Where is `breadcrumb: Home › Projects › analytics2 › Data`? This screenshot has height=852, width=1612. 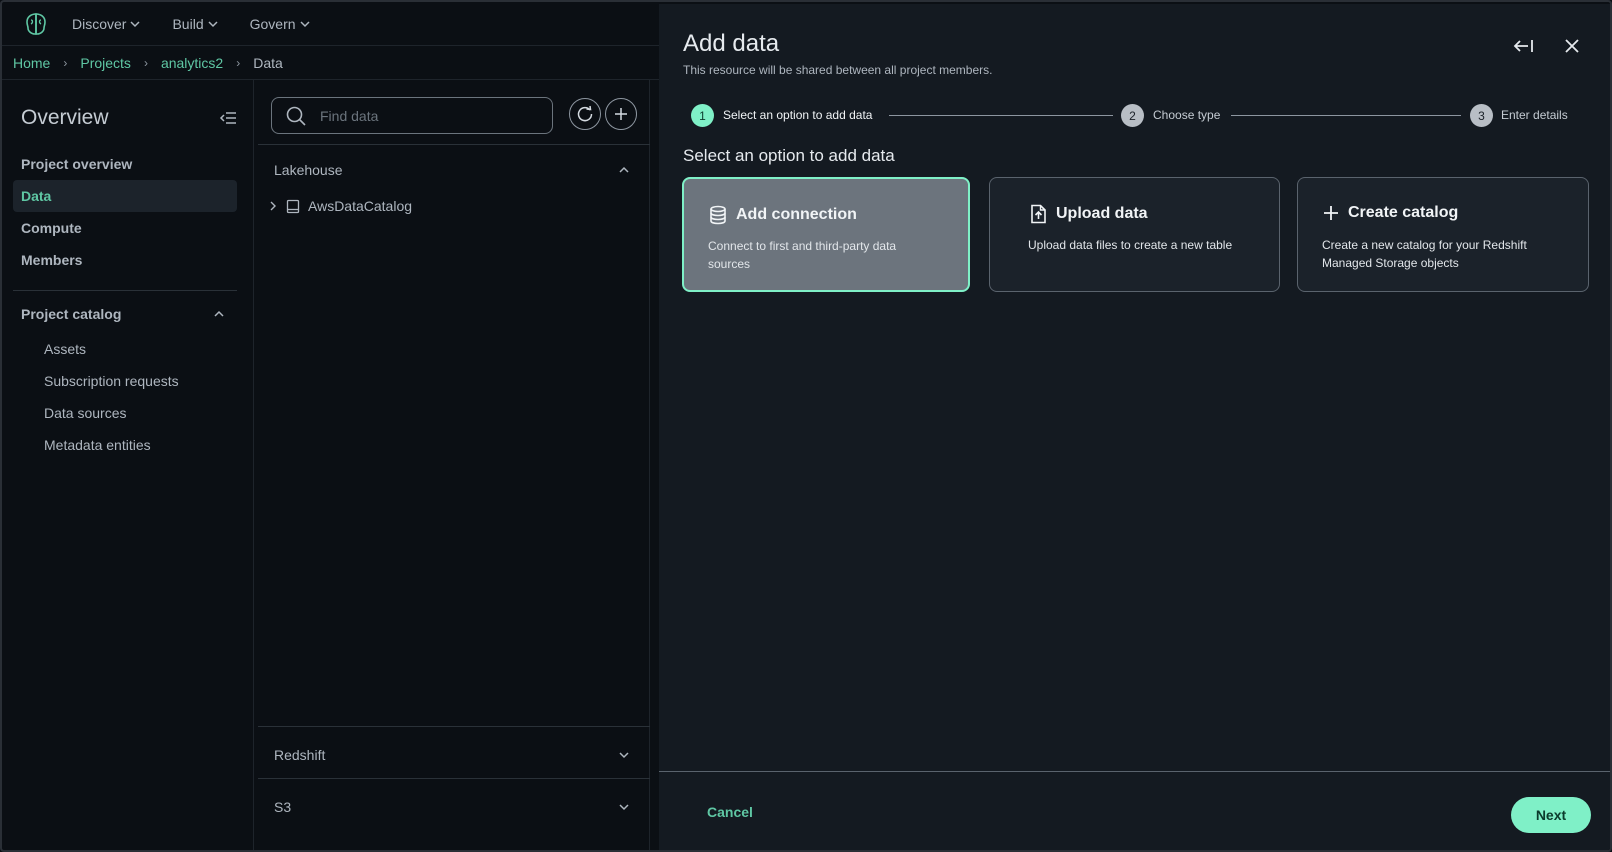
breadcrumb: Home › Projects › analytics2 › Data is located at coordinates (330, 63).